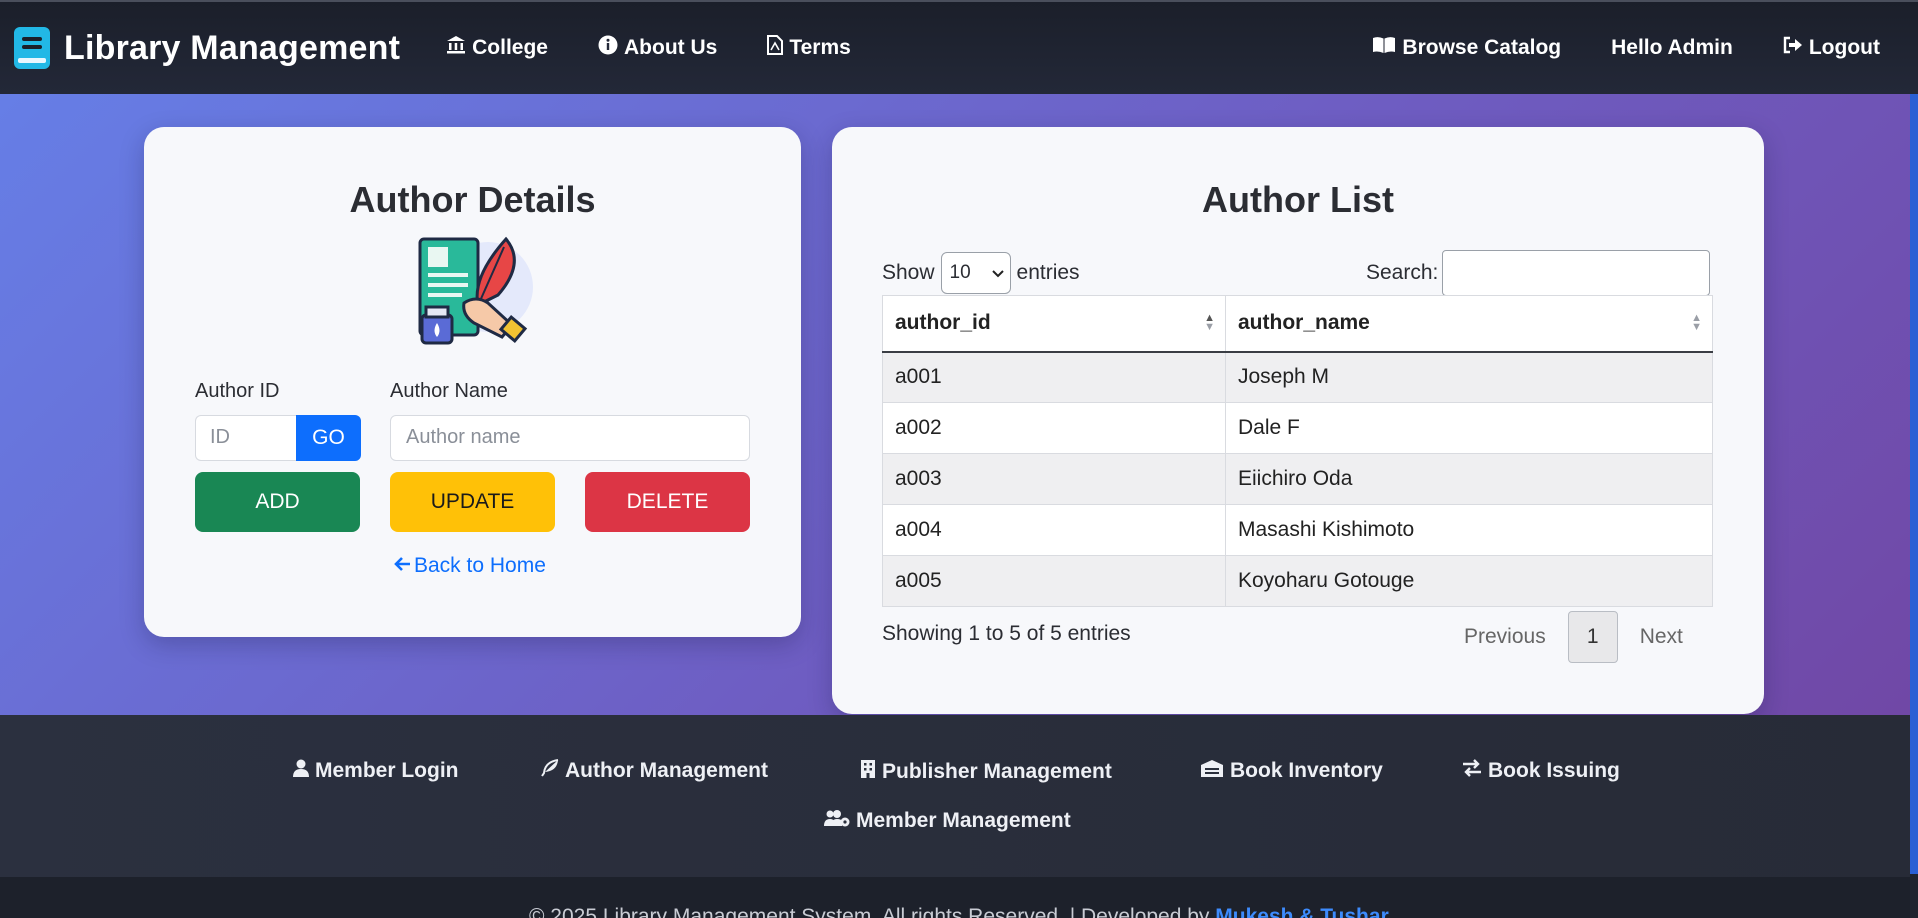 The image size is (1918, 918). Describe the element at coordinates (975, 273) in the screenshot. I see `entries-select: 10` at that location.